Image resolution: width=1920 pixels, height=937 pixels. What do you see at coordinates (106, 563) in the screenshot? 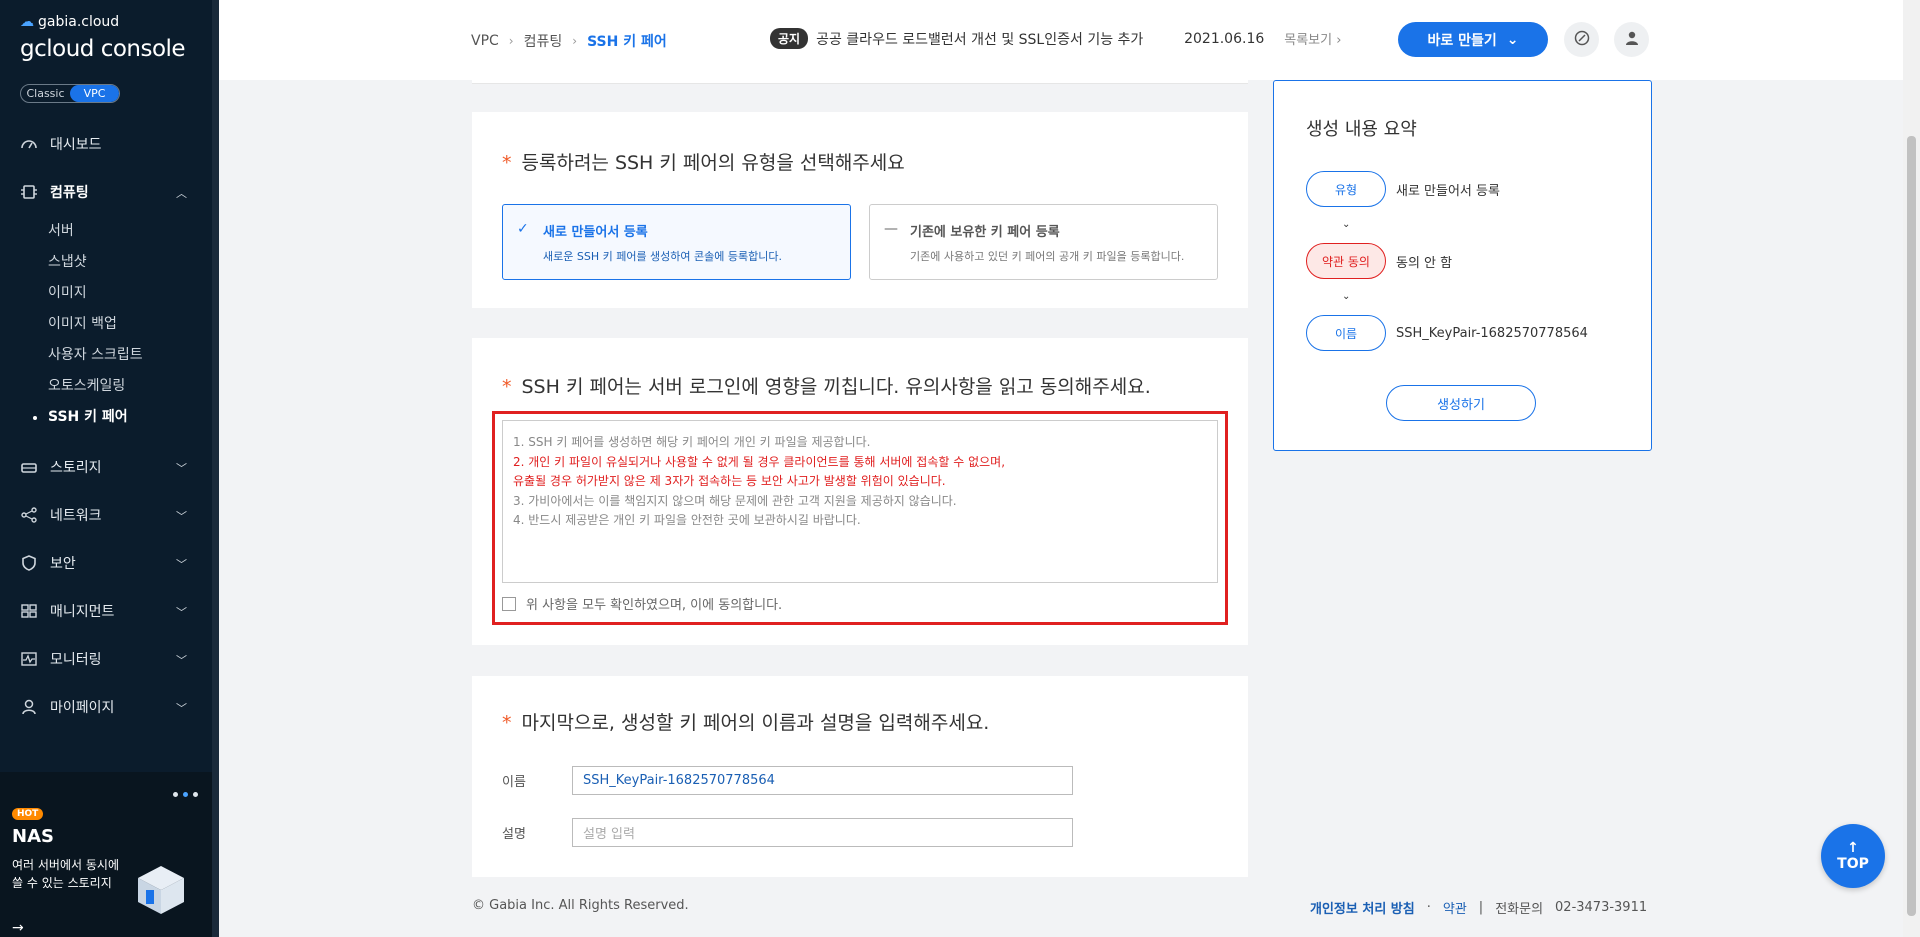
I see `sidebar-item-security: 보안 ﹀` at bounding box center [106, 563].